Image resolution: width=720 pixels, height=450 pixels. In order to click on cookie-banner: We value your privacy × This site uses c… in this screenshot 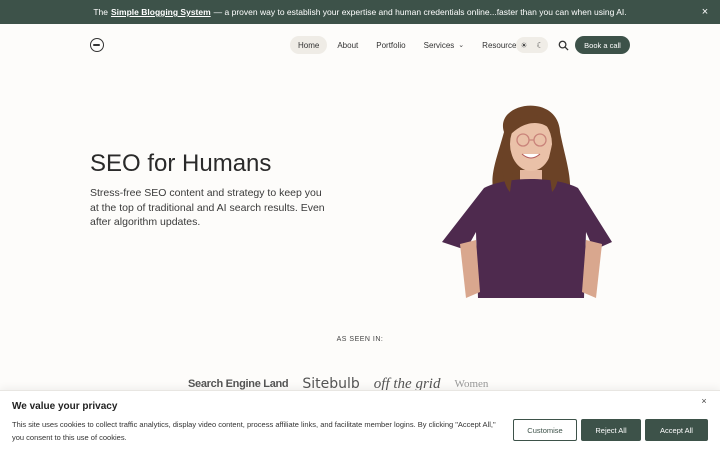, I will do `click(360, 420)`.